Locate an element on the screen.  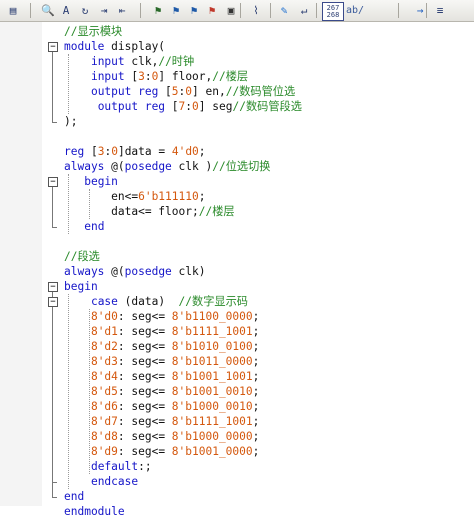
replace-icon: ↻ is located at coordinates (85, 10).